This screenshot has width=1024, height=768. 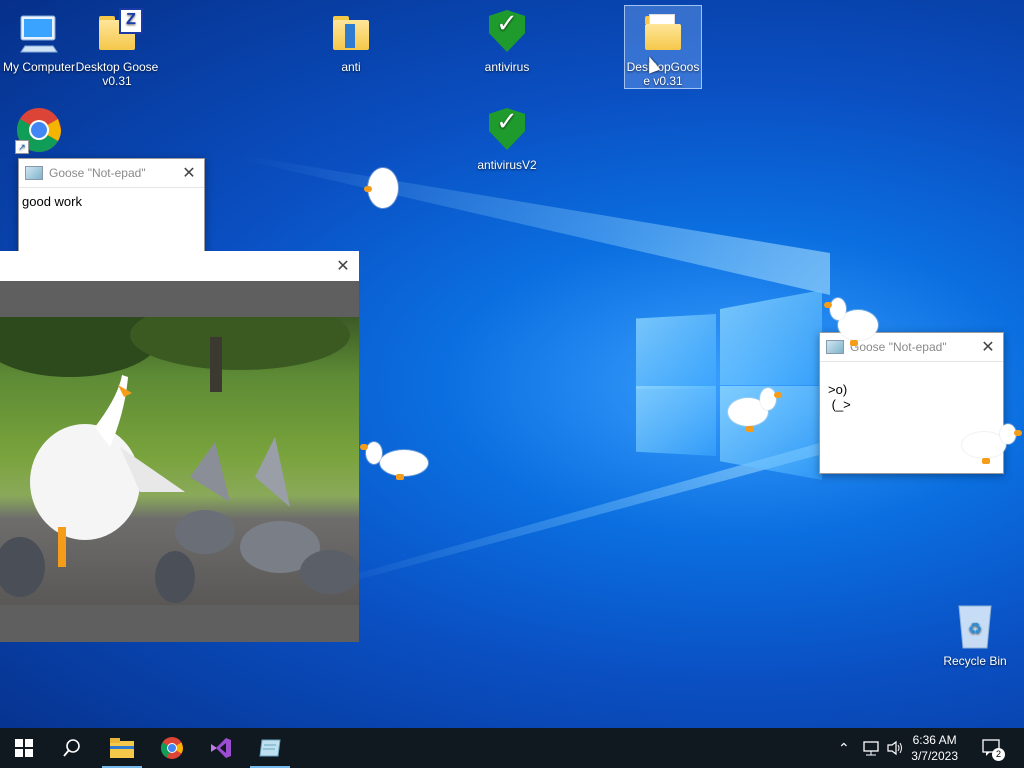 I want to click on desktop-icon-antivirus: ✓ antivirus, so click(x=507, y=41).